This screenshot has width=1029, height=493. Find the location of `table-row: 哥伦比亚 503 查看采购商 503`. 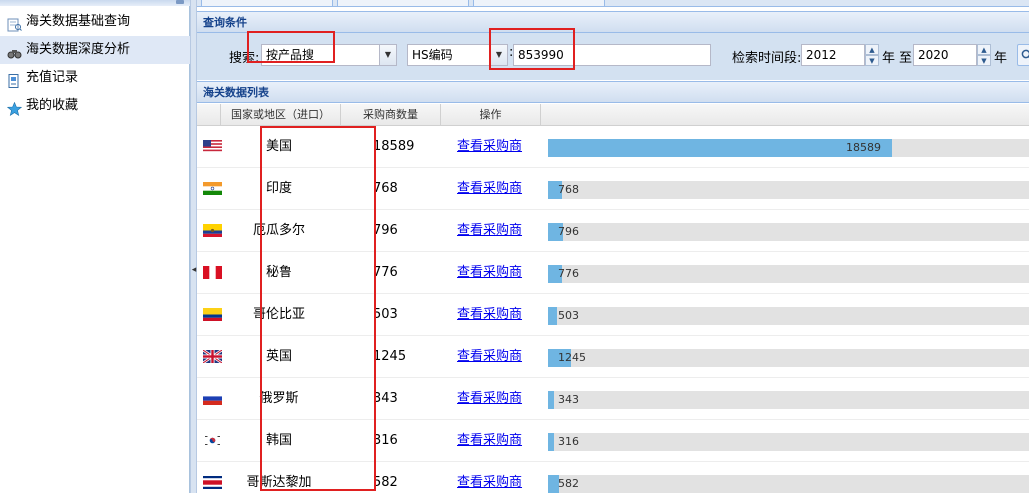

table-row: 哥伦比亚 503 查看采购商 503 is located at coordinates (613, 315).